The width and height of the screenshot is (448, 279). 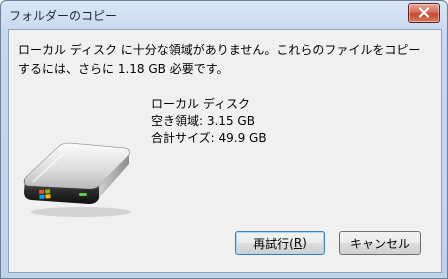 I want to click on cancel-label: キャンセル, so click(x=379, y=243).